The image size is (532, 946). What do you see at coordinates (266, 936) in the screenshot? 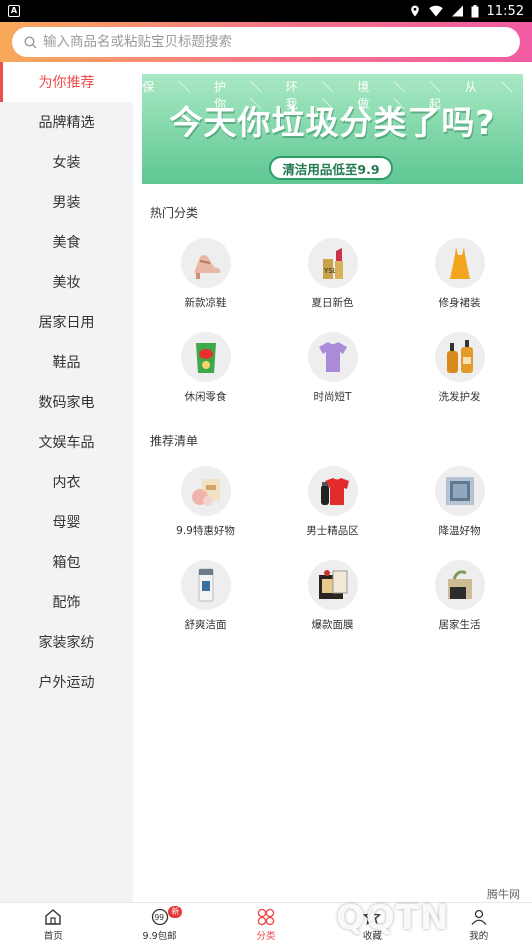
I see `nav-label: 分类` at bounding box center [266, 936].